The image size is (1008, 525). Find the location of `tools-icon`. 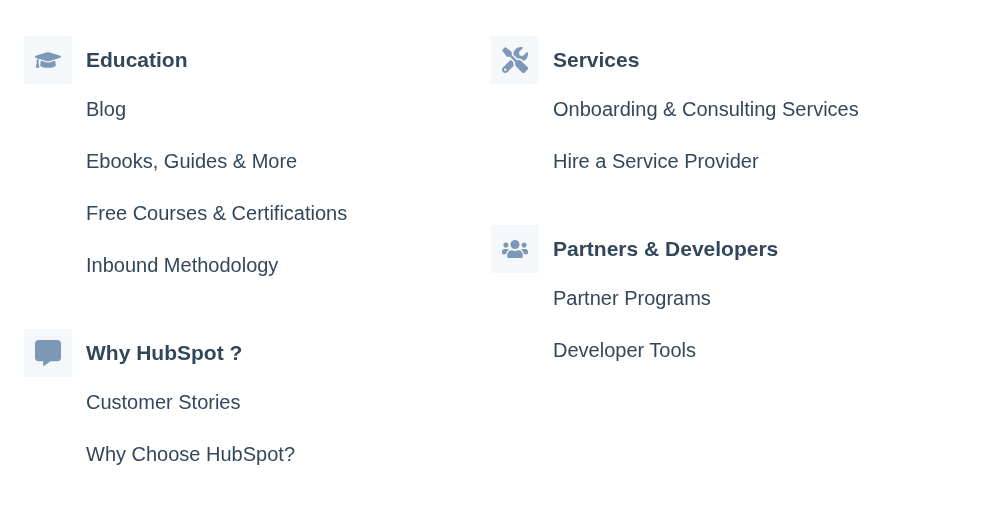

tools-icon is located at coordinates (515, 60).